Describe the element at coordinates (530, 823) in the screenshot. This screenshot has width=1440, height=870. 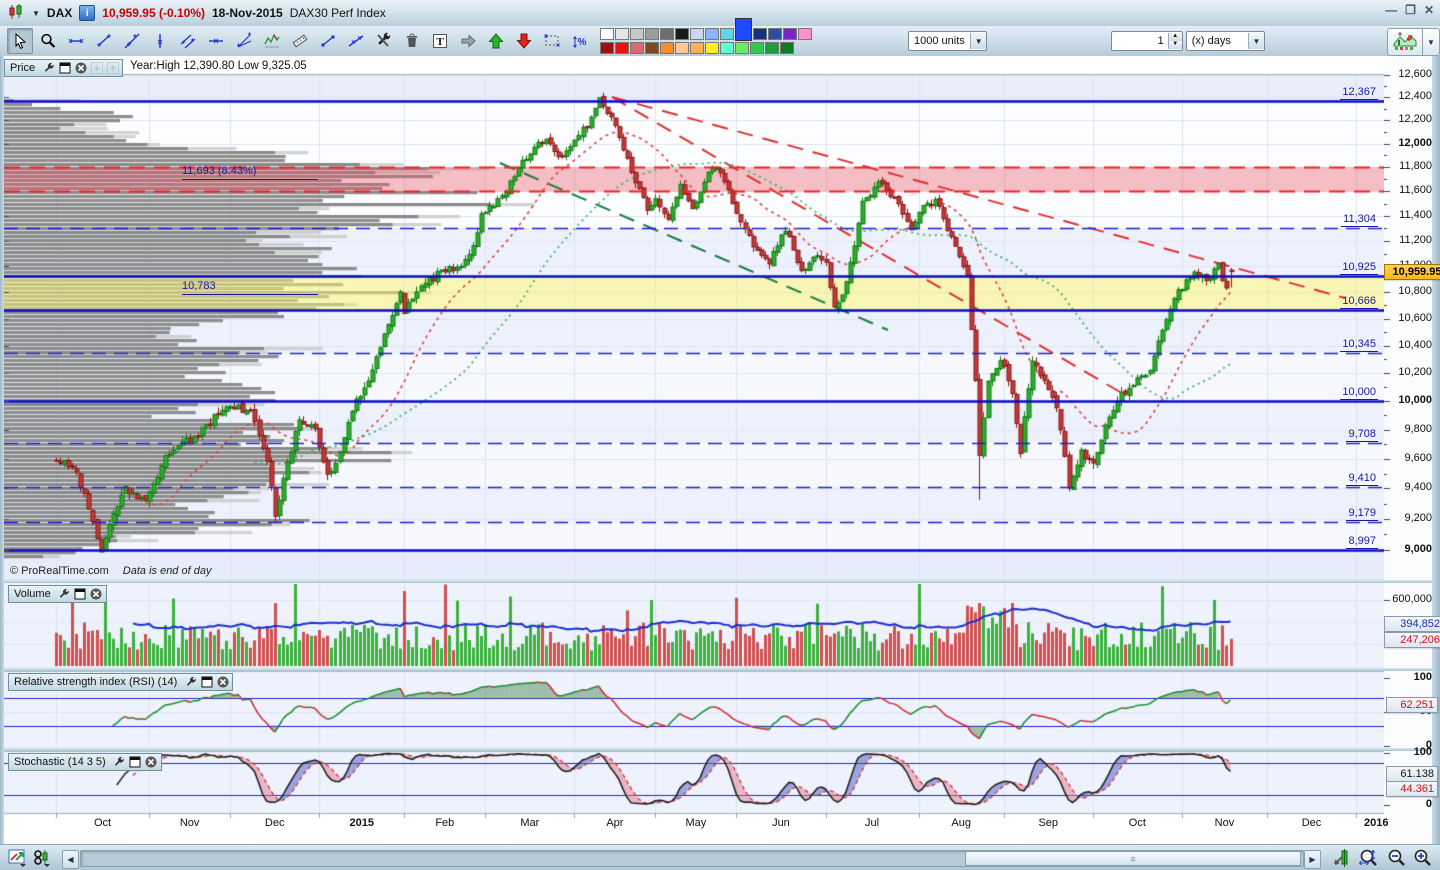
I see `x-axis-month-label: Mar` at that location.